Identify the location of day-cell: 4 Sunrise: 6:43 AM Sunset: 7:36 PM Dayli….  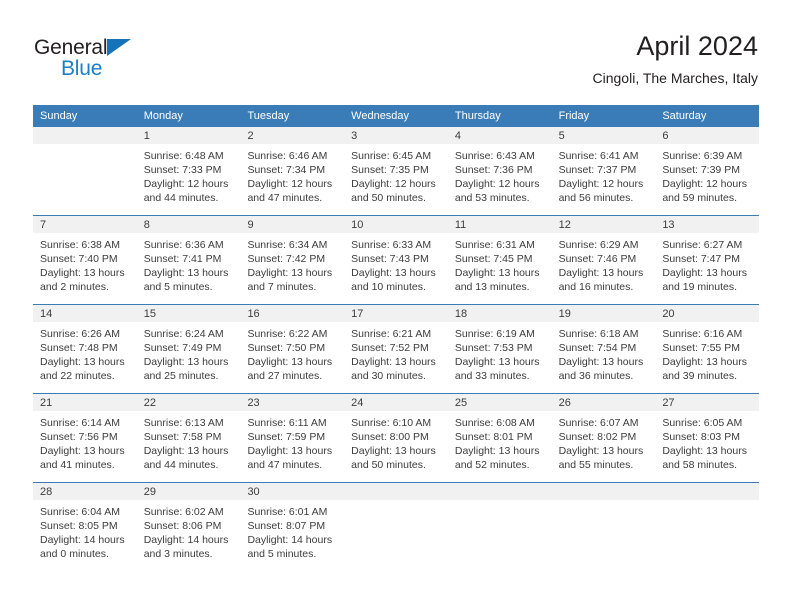
(499, 171).